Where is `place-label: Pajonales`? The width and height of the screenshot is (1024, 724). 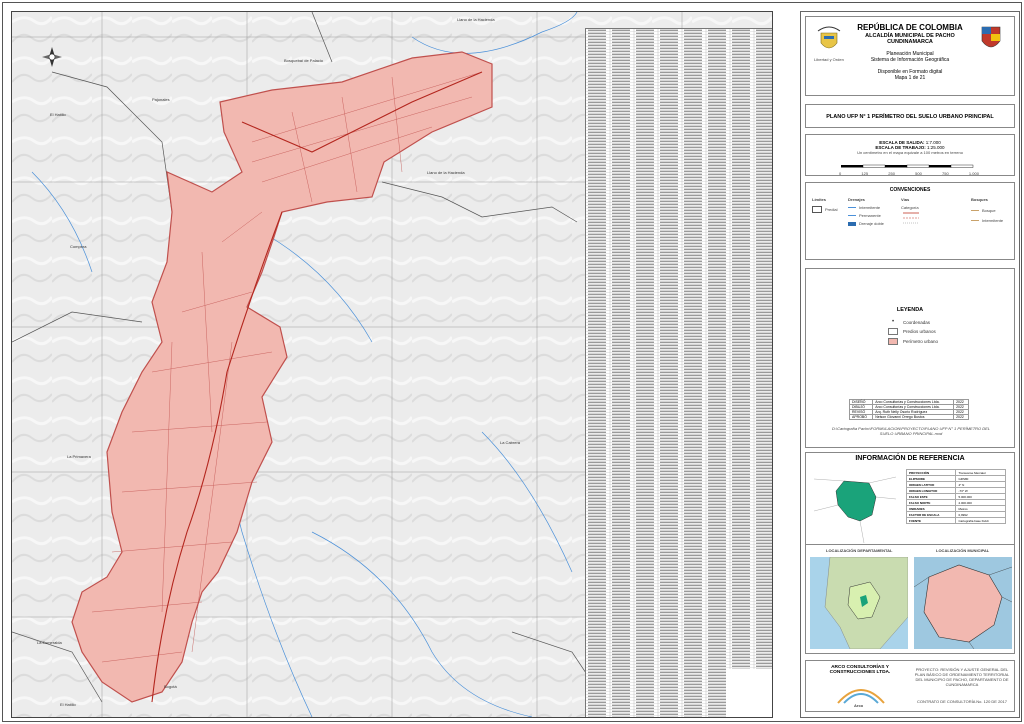
place-label: Pajonales is located at coordinates (161, 99).